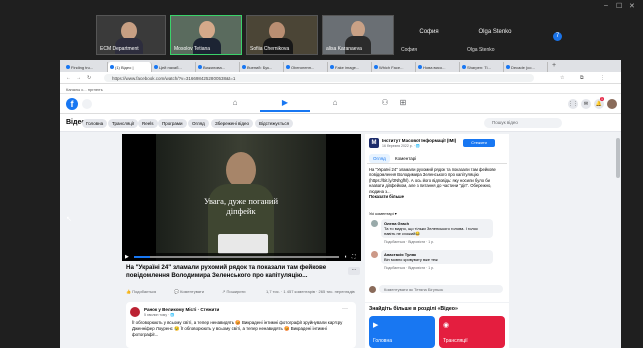  Describe the element at coordinates (495, 32) in the screenshot. I see `participant-display-name: Olga Stenko` at that location.